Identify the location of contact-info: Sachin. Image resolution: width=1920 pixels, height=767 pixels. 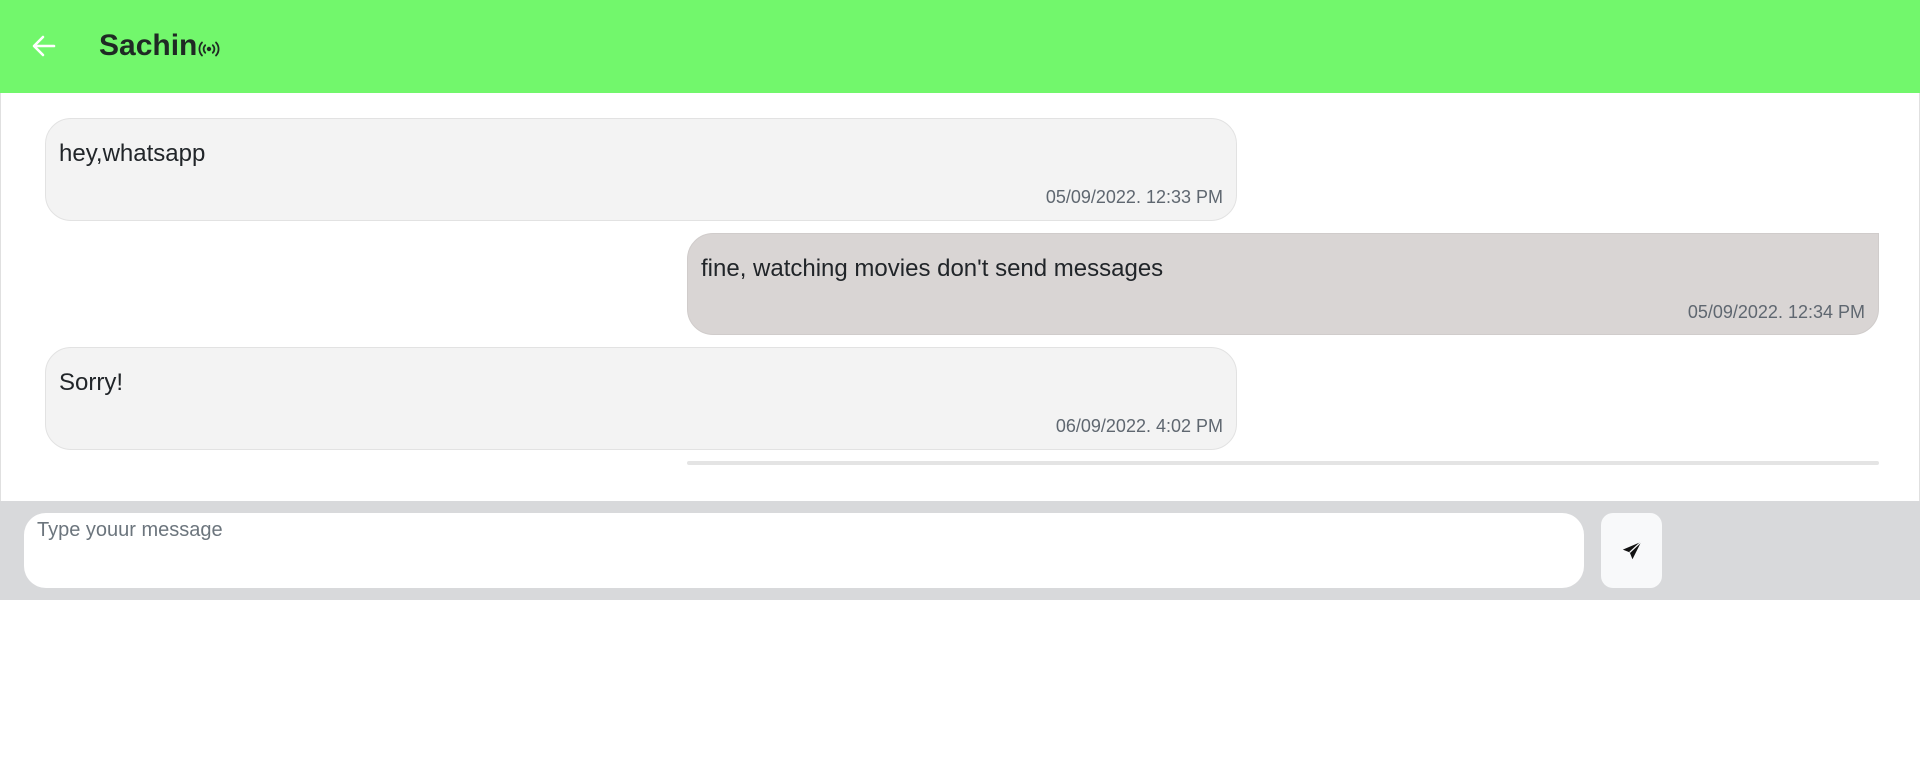
(159, 46).